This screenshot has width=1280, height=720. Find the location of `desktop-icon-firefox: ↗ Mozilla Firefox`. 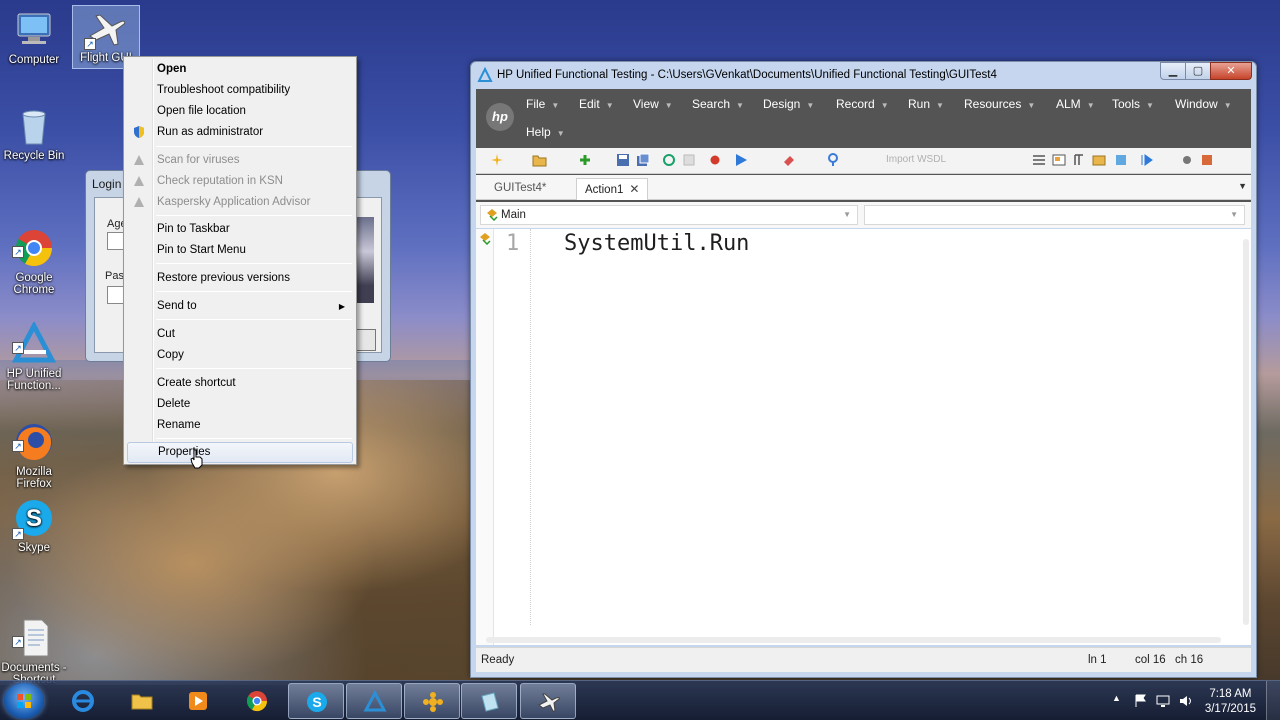

desktop-icon-firefox: ↗ Mozilla Firefox is located at coordinates (34, 443).